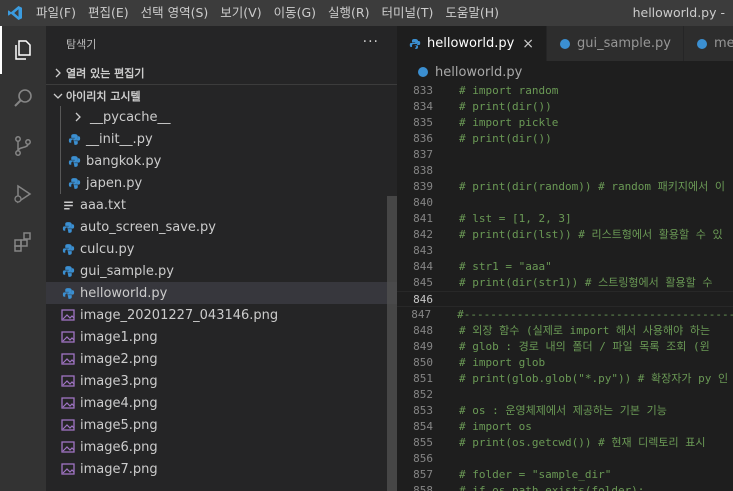 This screenshot has height=491, width=733. I want to click on code-line: 843, so click(565, 251).